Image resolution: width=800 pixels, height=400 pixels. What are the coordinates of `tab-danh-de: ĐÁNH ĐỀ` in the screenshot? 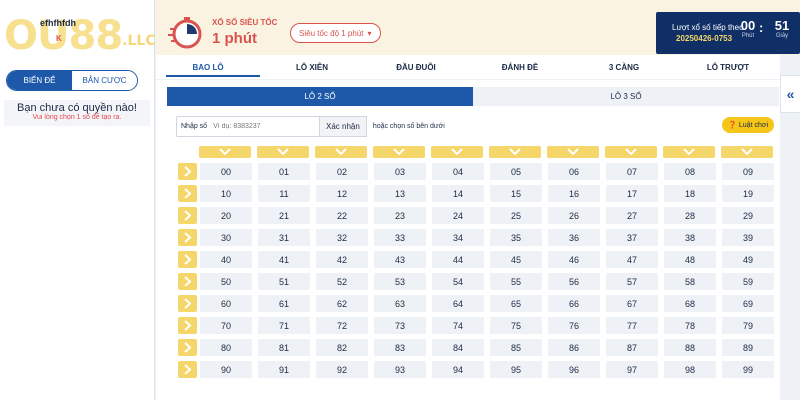 It's located at (520, 67).